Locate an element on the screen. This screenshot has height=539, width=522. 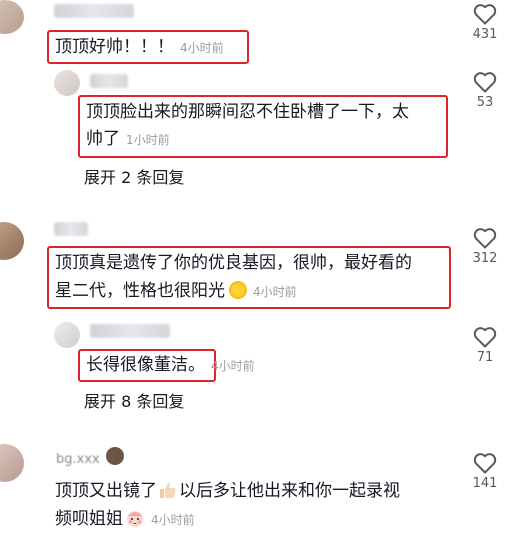
comment-text: 顶顶好帅！！！ 4小时前 is located at coordinates (139, 48).